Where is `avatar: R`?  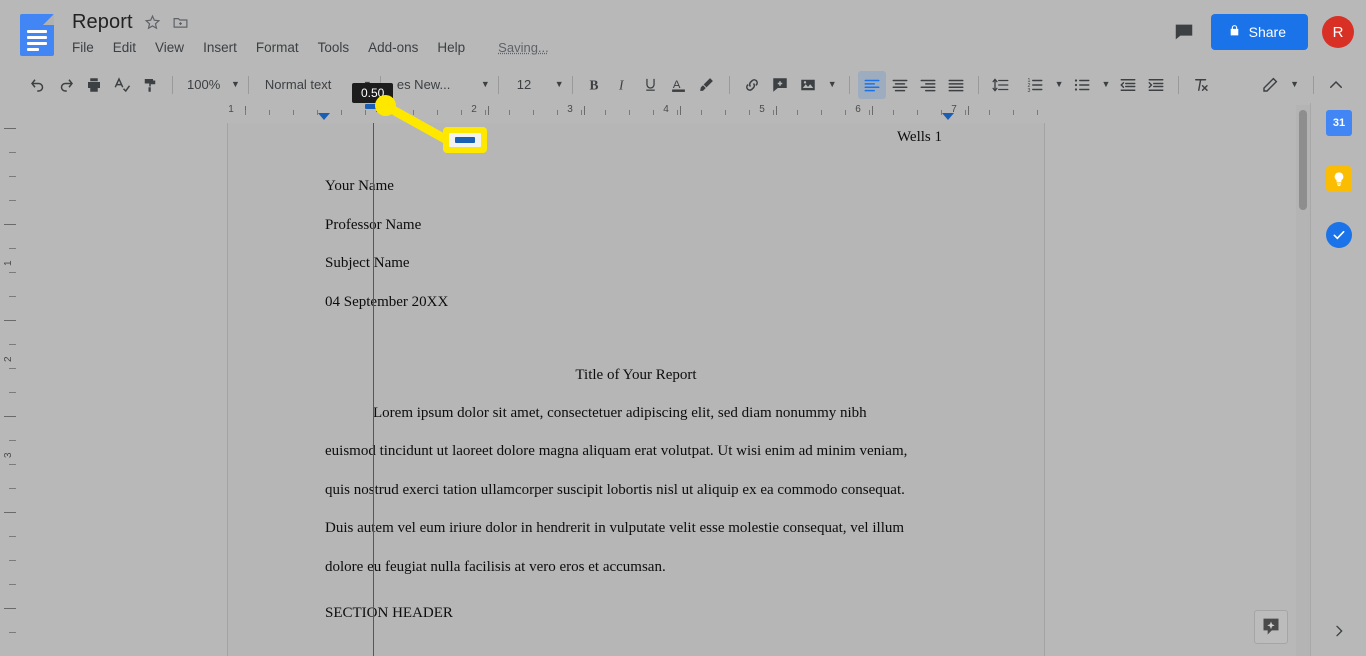
avatar: R is located at coordinates (1338, 32).